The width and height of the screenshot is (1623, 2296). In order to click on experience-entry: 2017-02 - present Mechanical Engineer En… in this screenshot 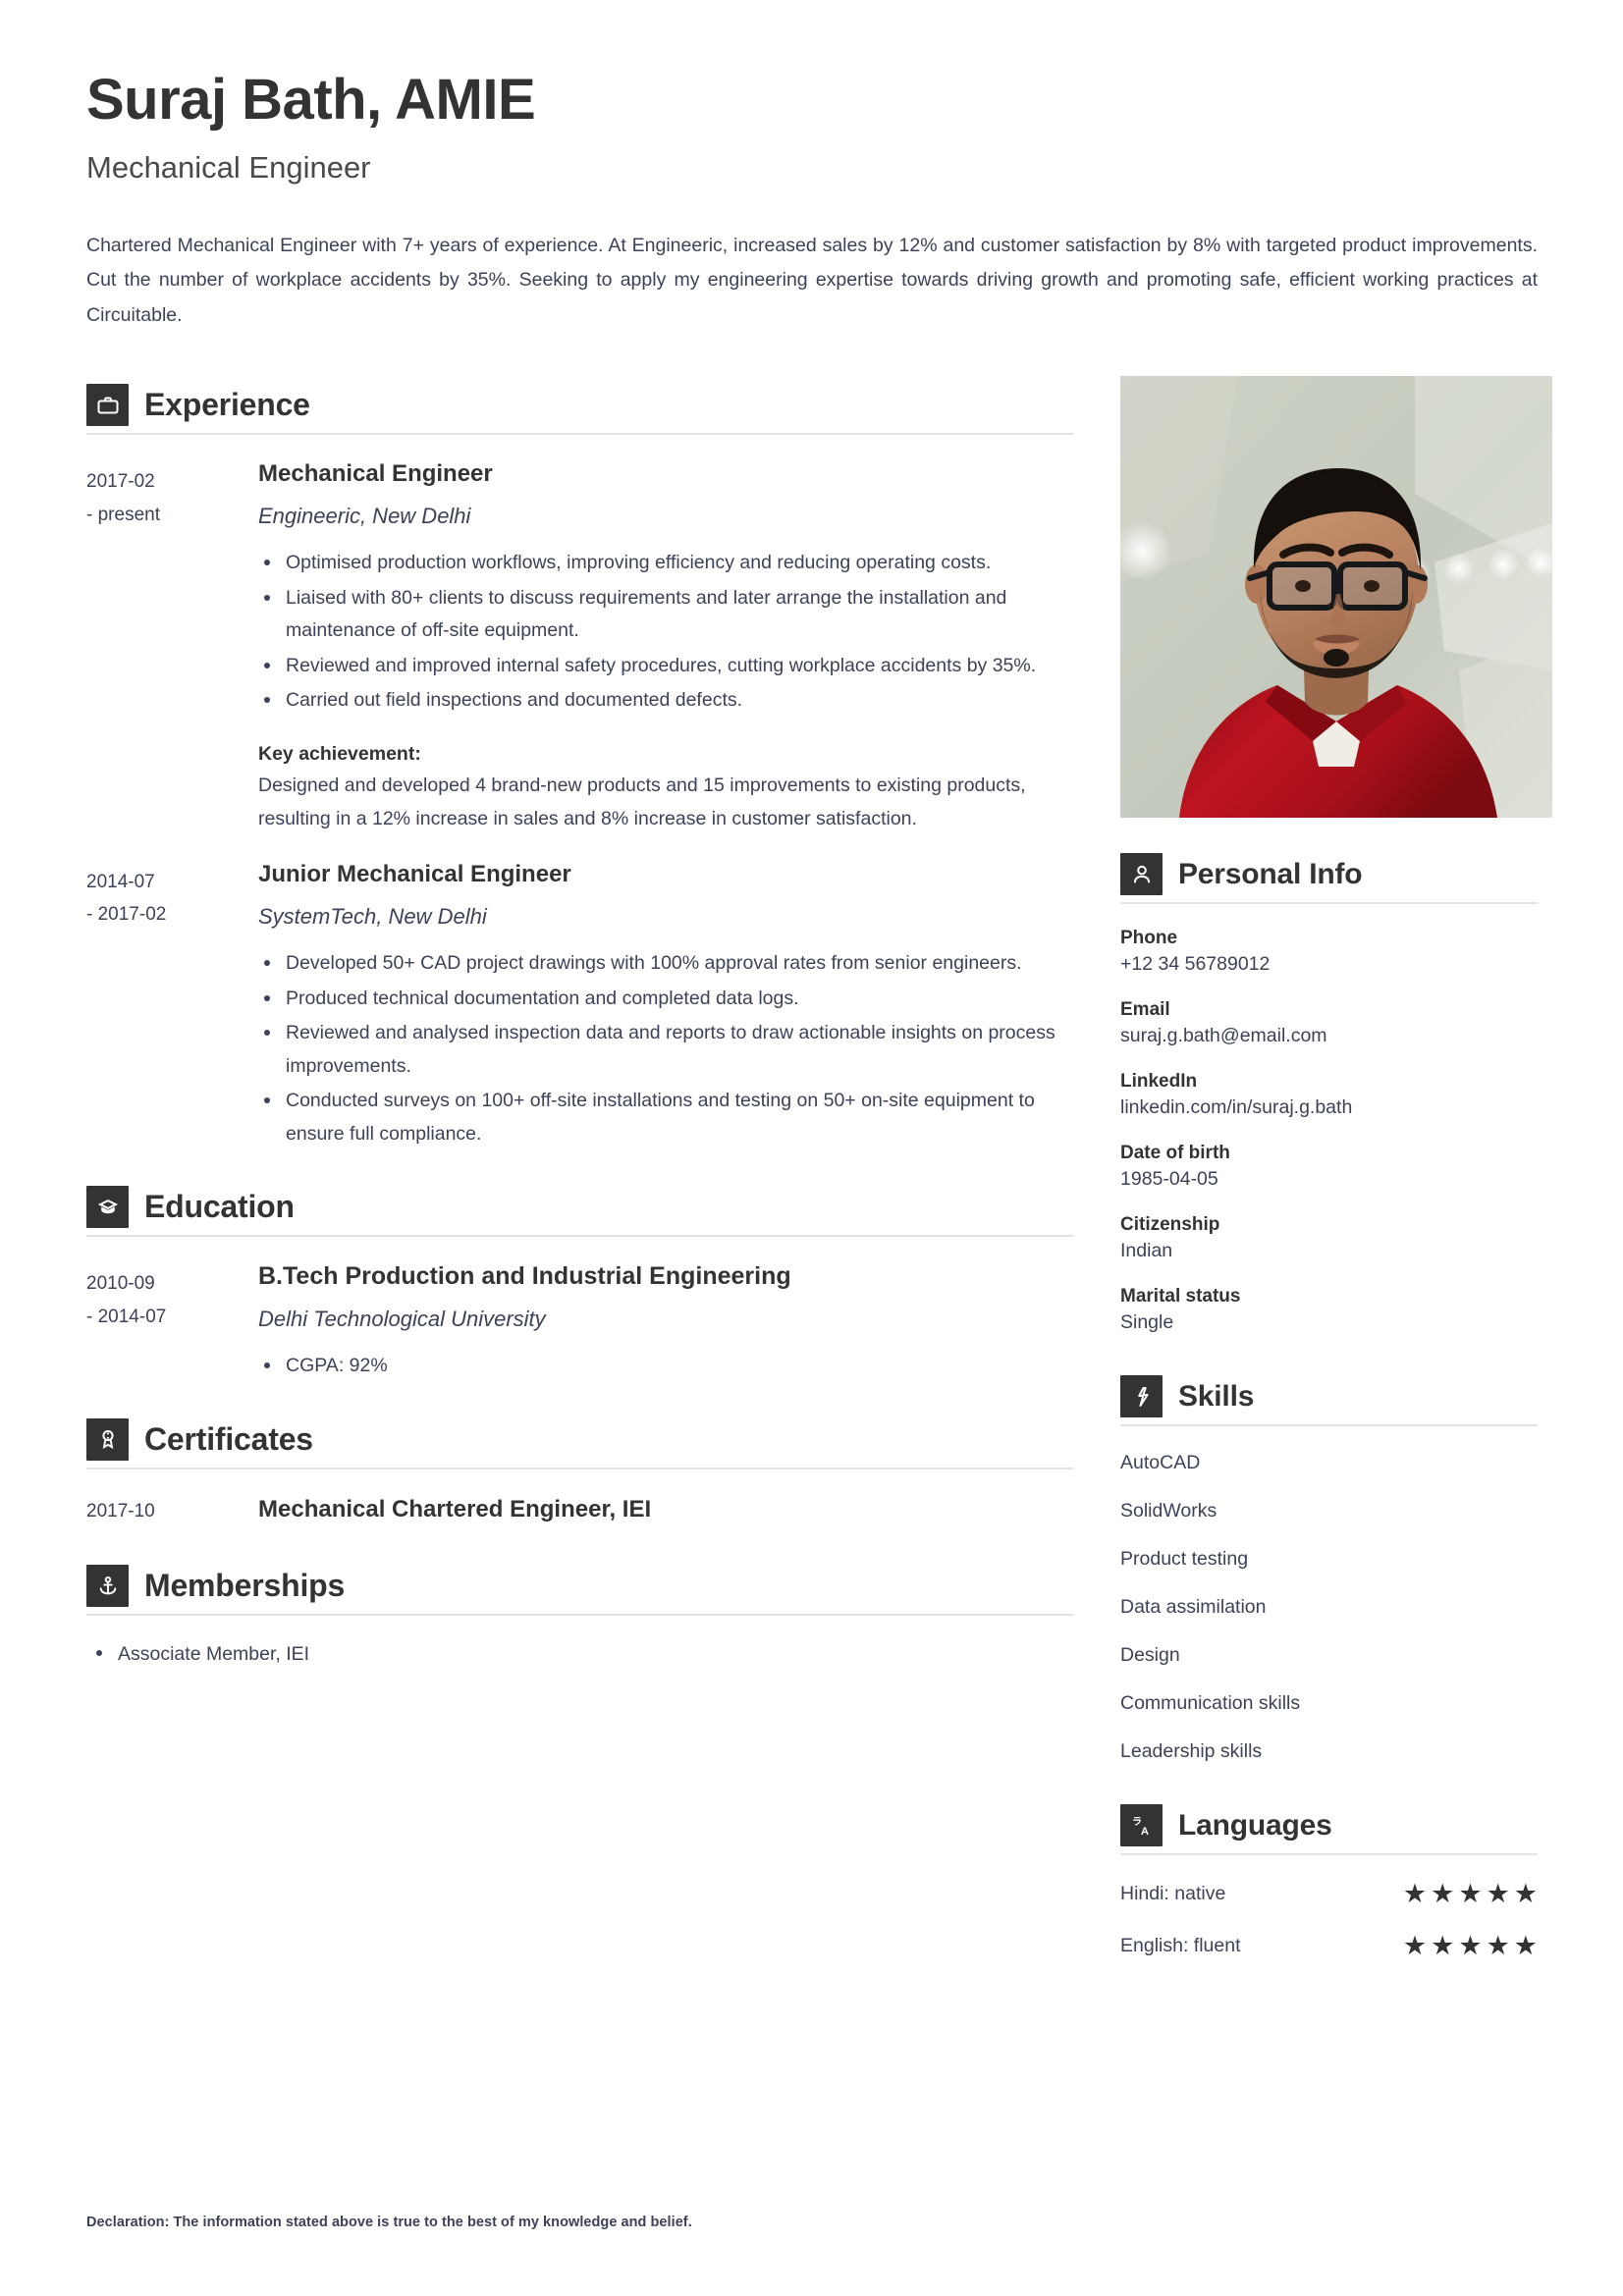, I will do `click(580, 647)`.